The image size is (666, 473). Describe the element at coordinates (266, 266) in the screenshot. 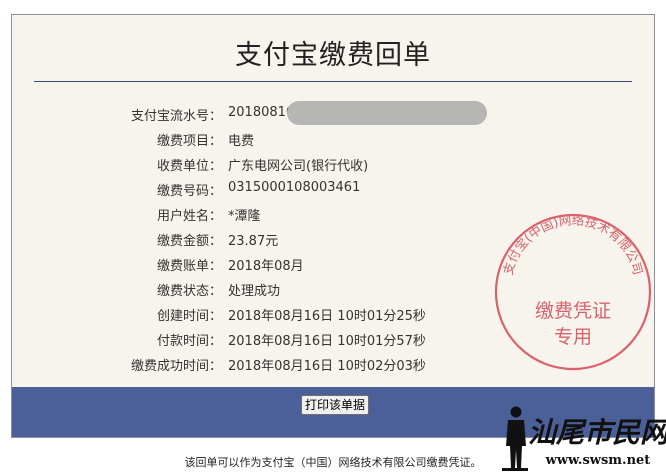

I see `field-value: 2018年08月` at that location.